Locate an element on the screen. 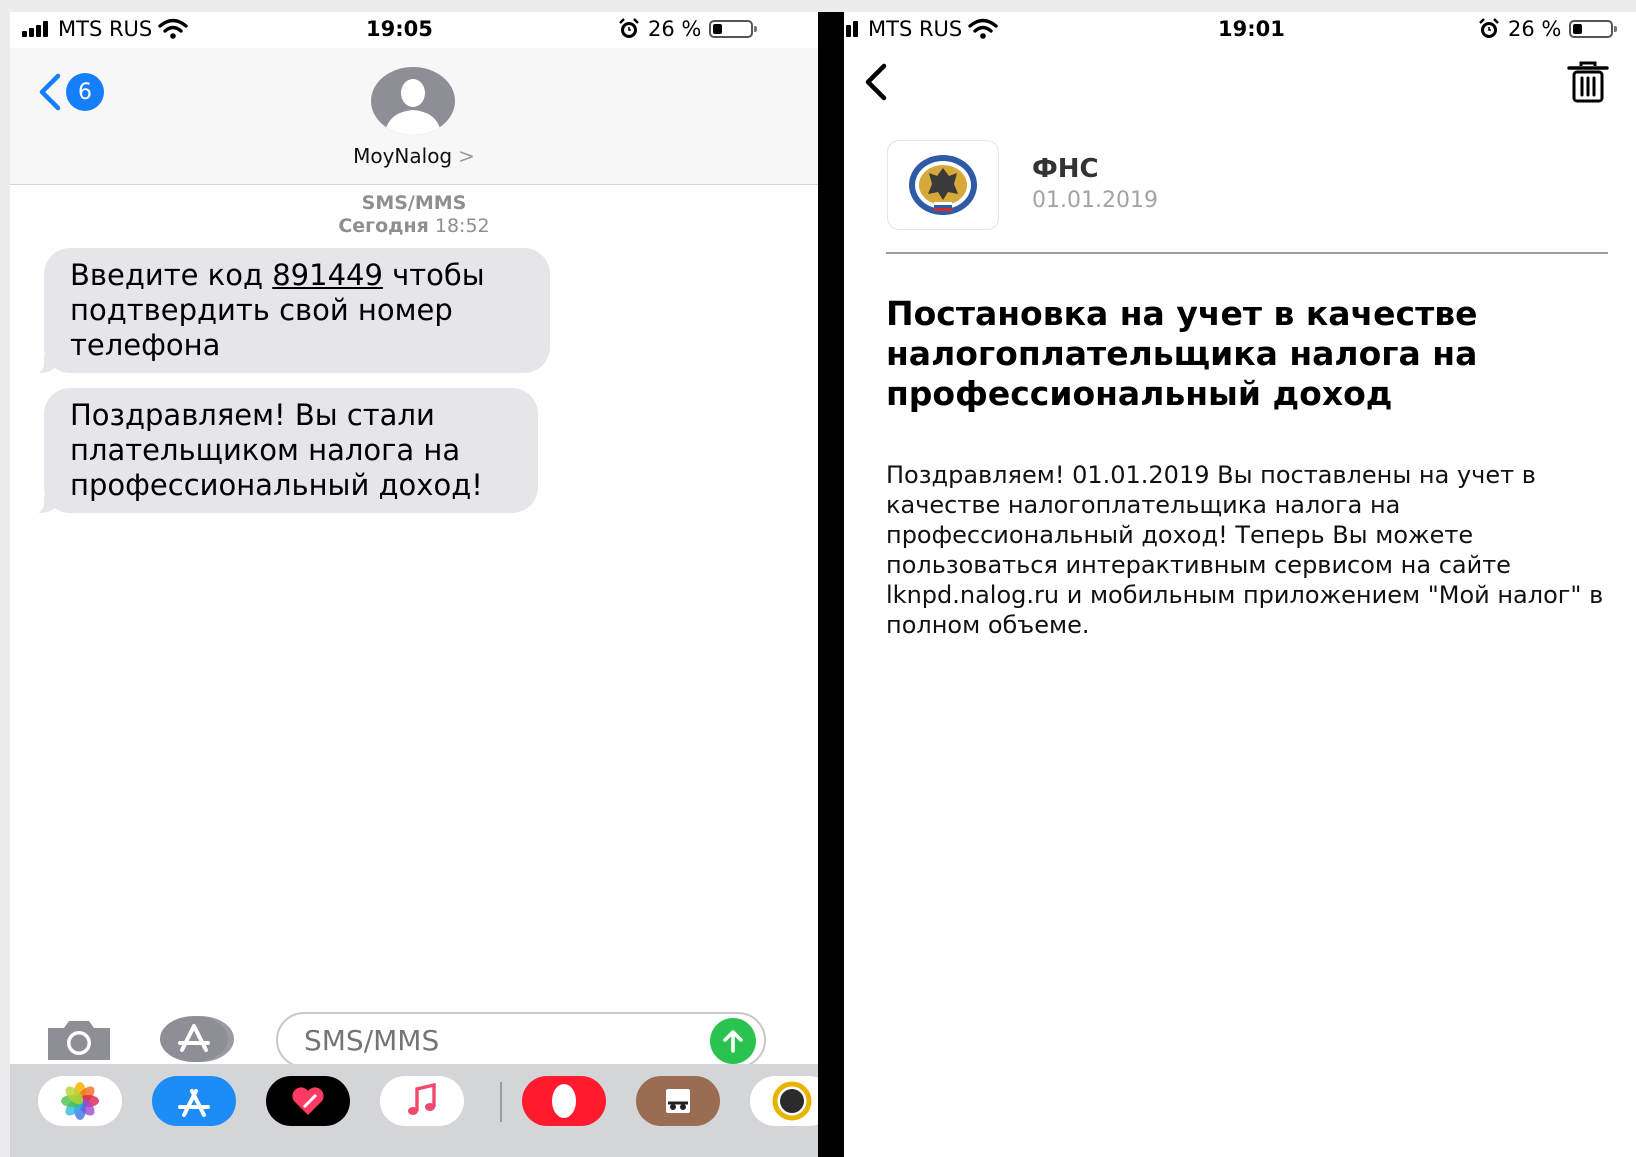 The width and height of the screenshot is (1636, 1157). thread-timestamp: SMS/MMS Сегодня 18:52 is located at coordinates (414, 215).